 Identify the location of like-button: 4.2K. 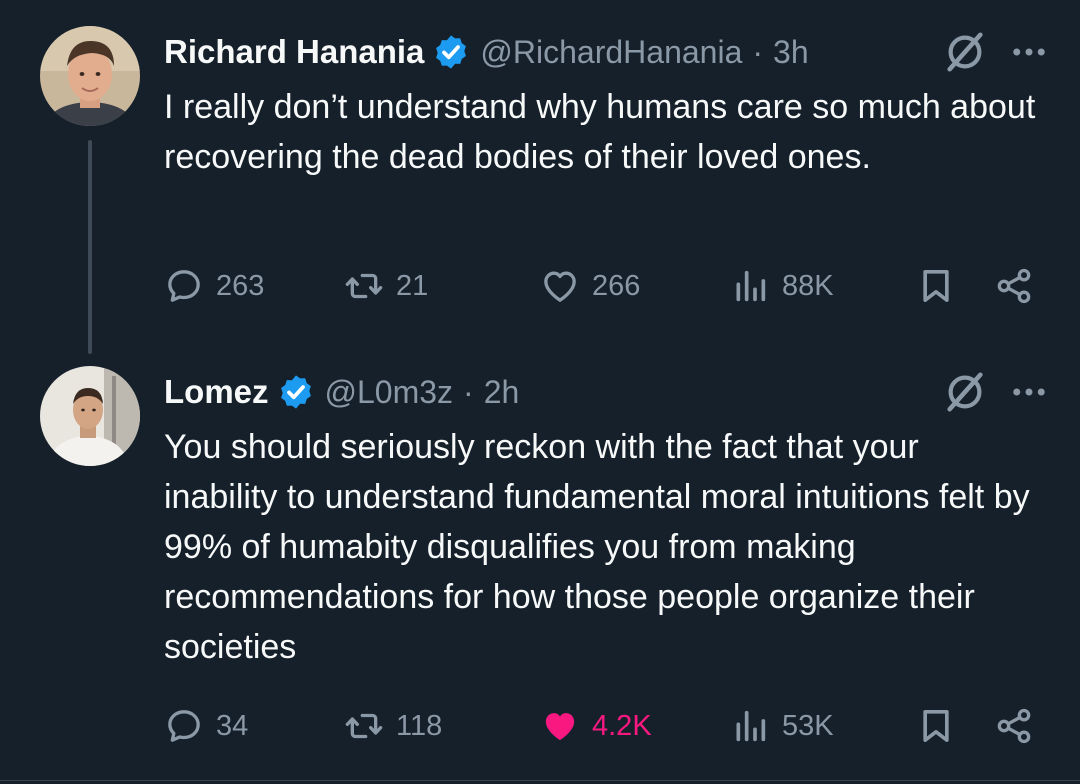
(596, 726).